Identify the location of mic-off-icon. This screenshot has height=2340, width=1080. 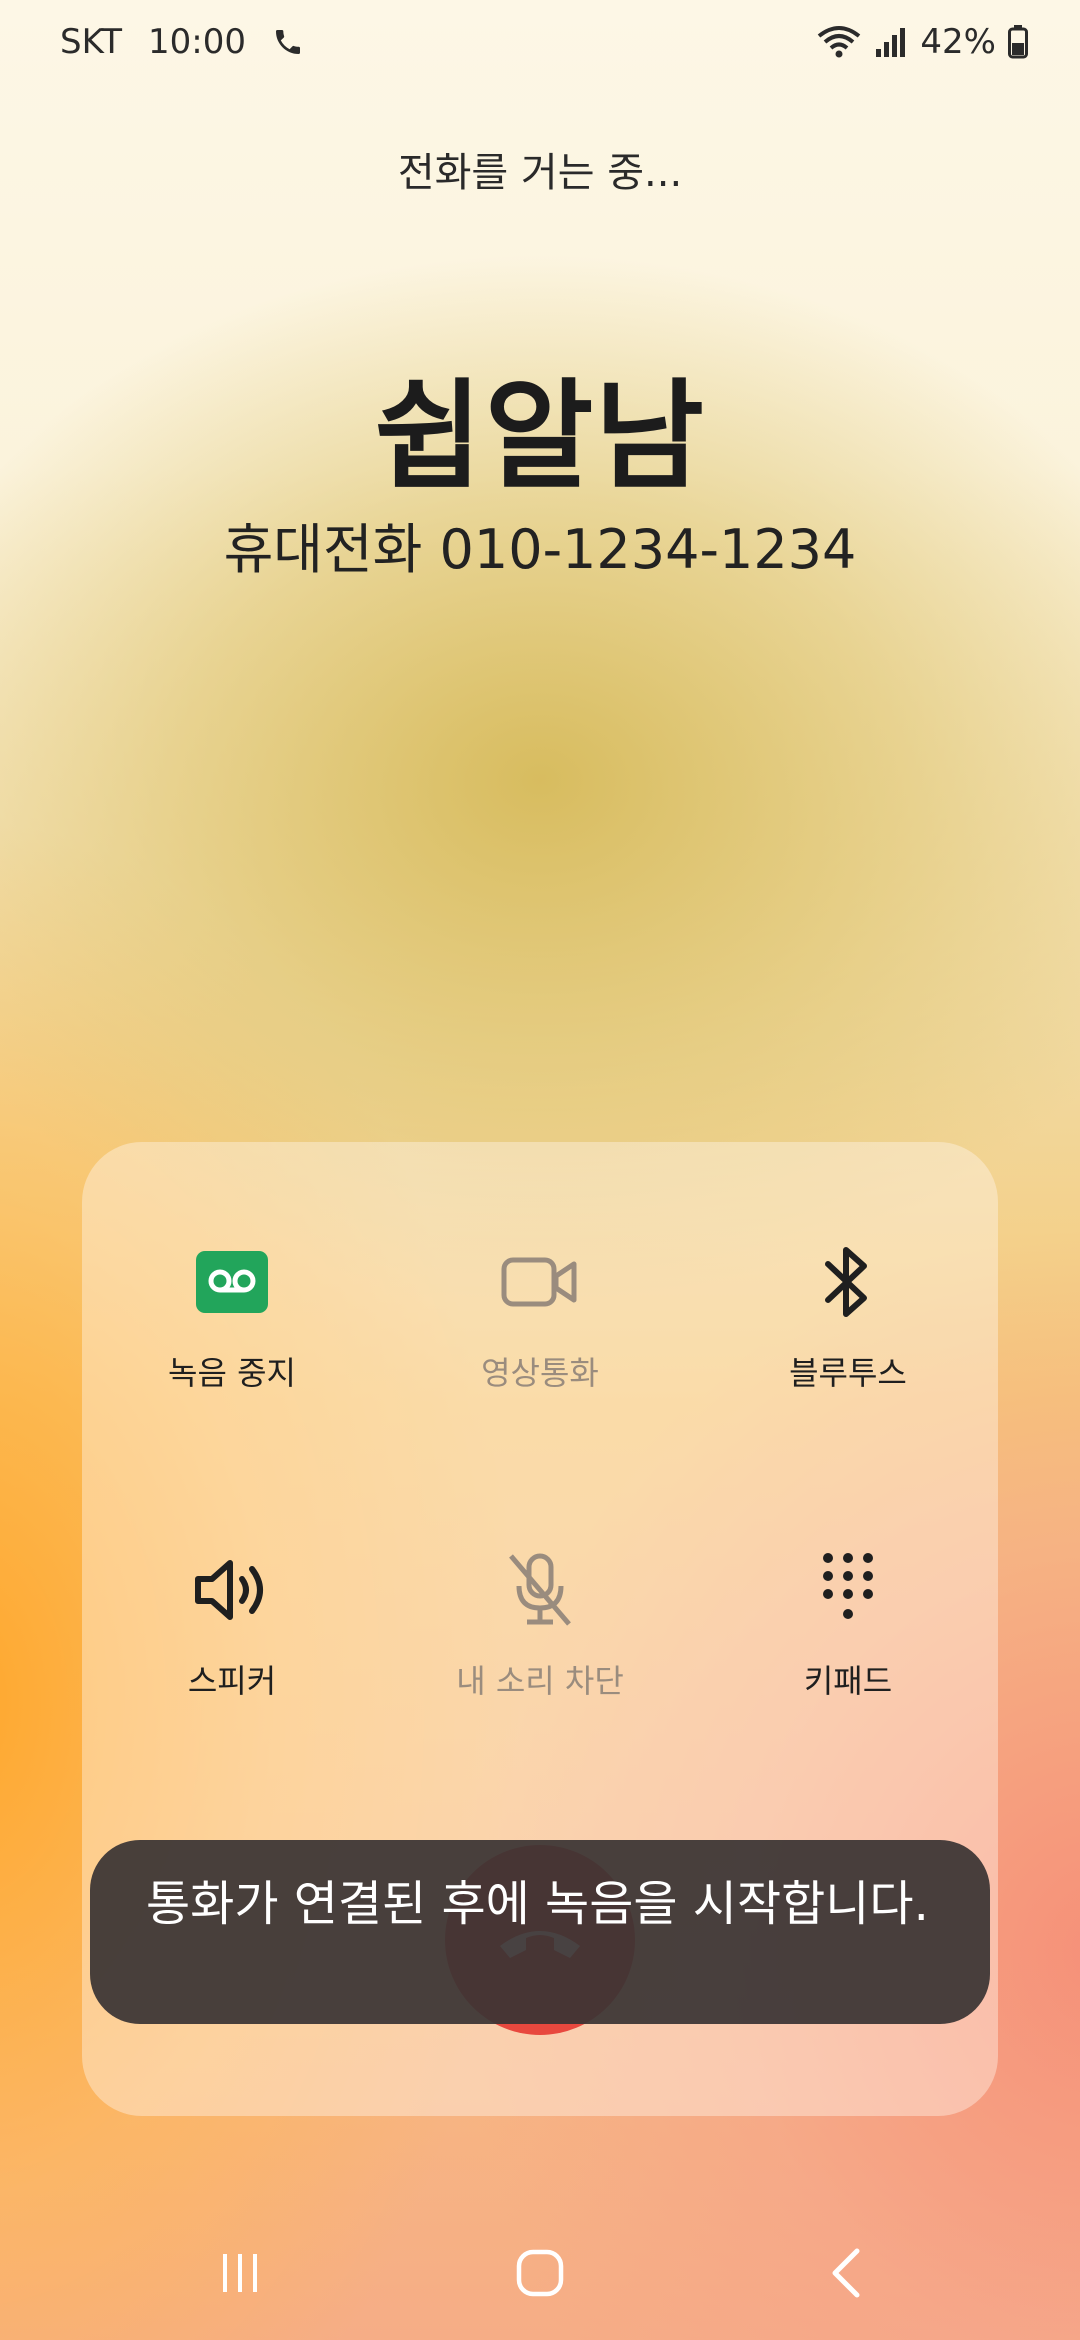
(540, 1590).